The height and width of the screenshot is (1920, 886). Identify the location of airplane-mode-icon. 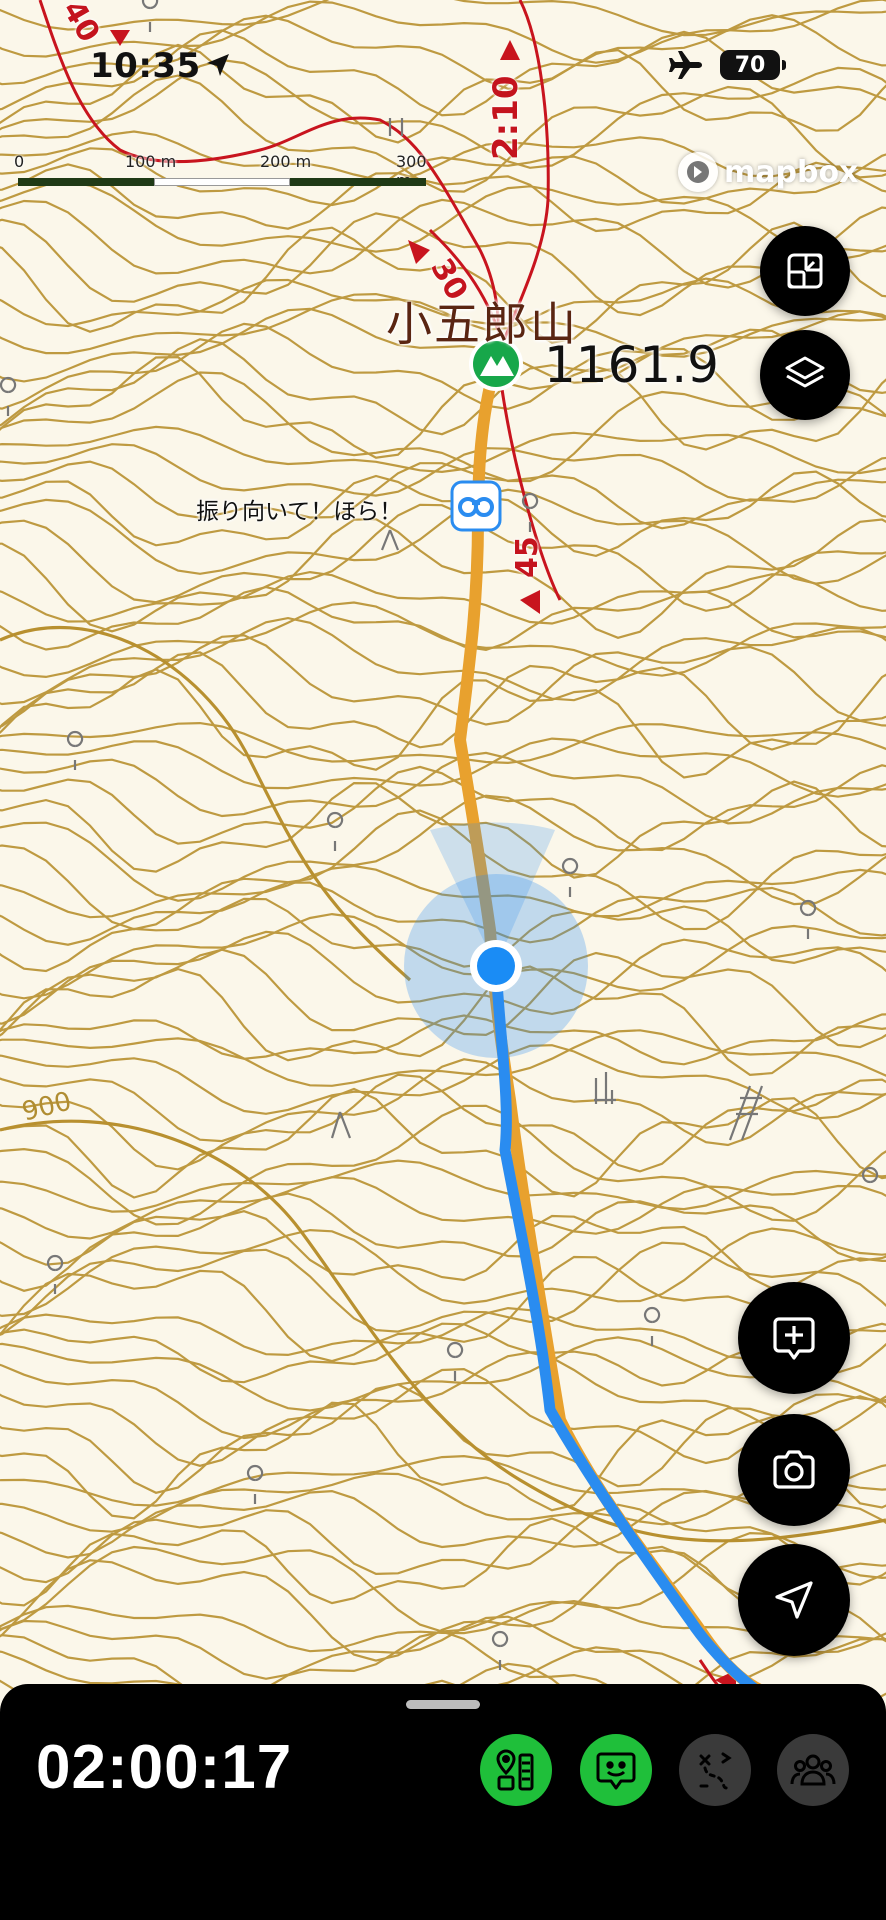
(685, 65).